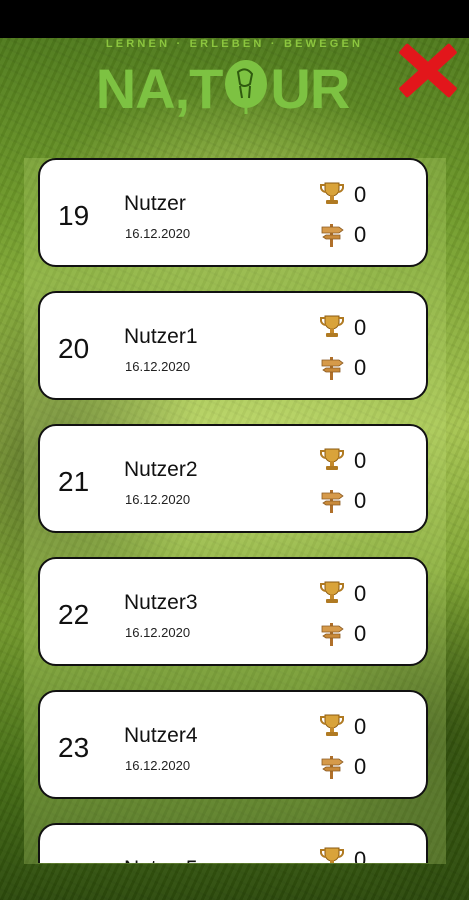  Describe the element at coordinates (74, 747) in the screenshot. I see `rank-number: 23` at that location.